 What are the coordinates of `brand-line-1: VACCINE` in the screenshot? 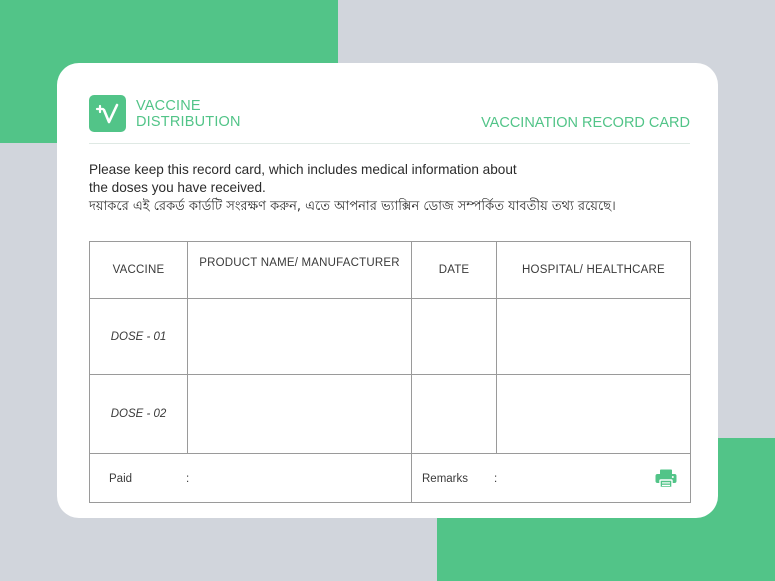 It's located at (168, 106).